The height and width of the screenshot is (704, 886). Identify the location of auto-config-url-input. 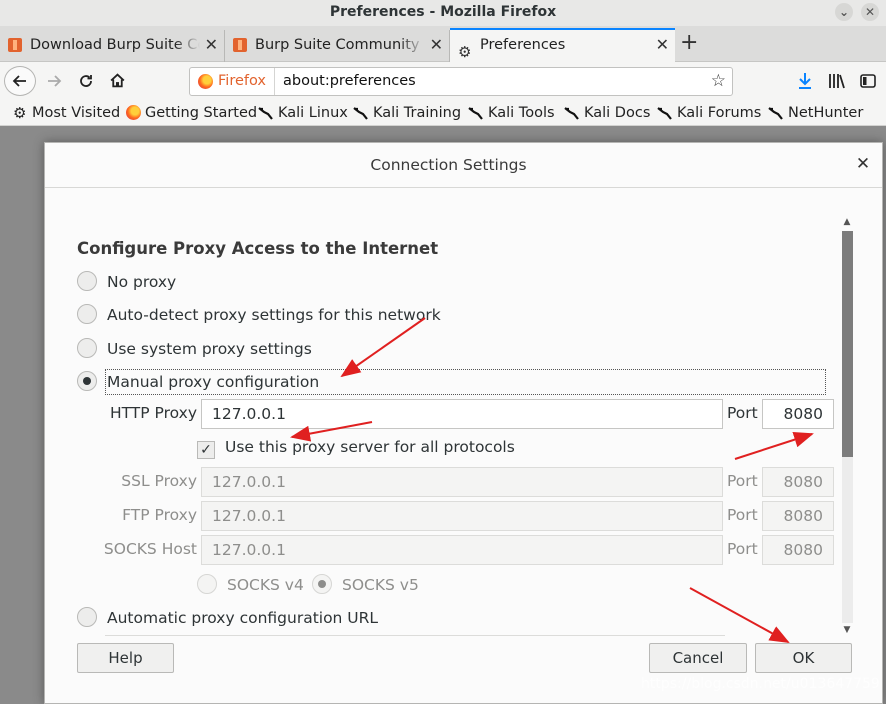
(415, 637).